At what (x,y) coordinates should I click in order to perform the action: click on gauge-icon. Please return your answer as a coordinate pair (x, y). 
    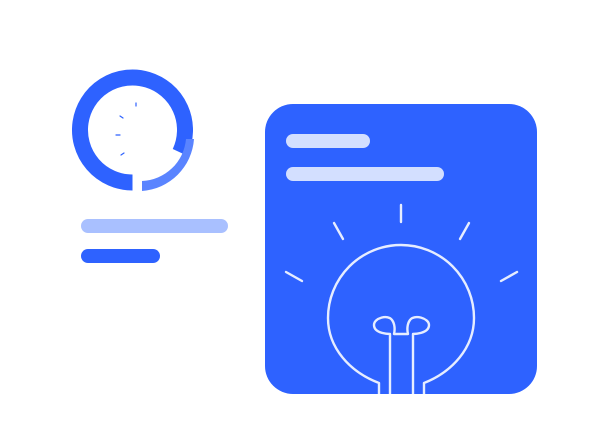
    Looking at the image, I should click on (133, 130).